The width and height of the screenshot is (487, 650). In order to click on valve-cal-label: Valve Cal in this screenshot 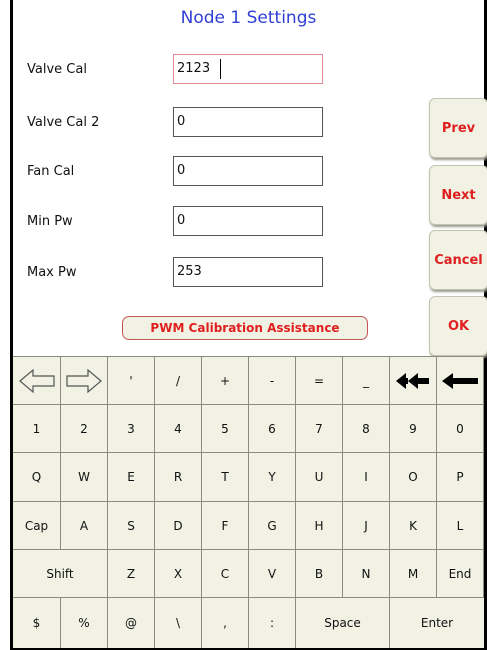, I will do `click(57, 69)`.